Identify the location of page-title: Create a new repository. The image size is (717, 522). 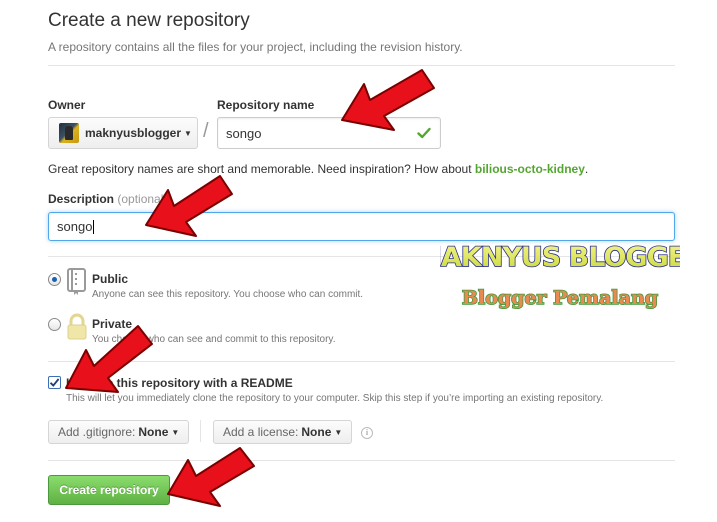
(149, 20).